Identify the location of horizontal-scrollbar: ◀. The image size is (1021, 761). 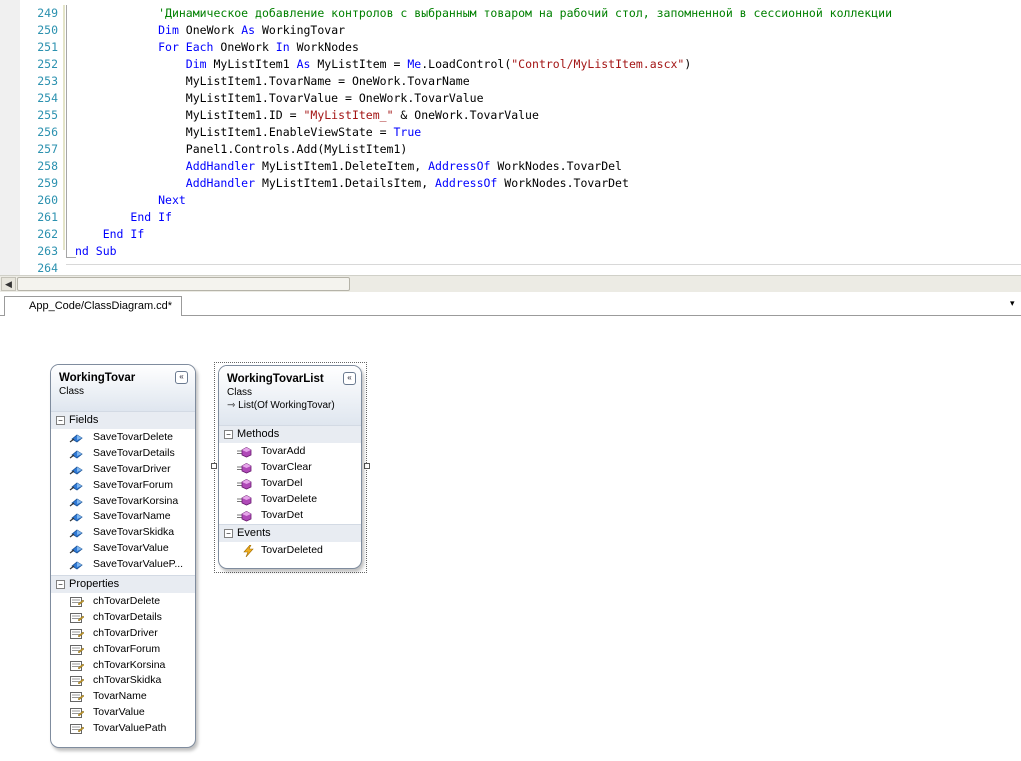
(510, 283).